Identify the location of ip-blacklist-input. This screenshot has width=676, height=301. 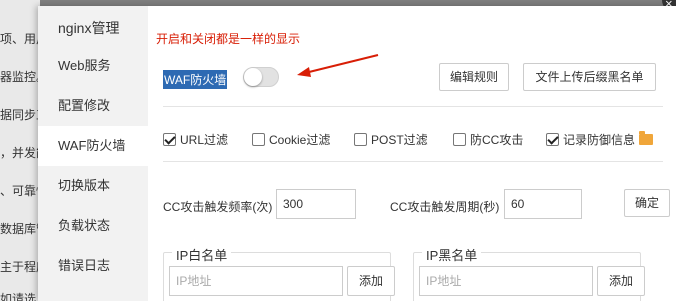
(506, 281).